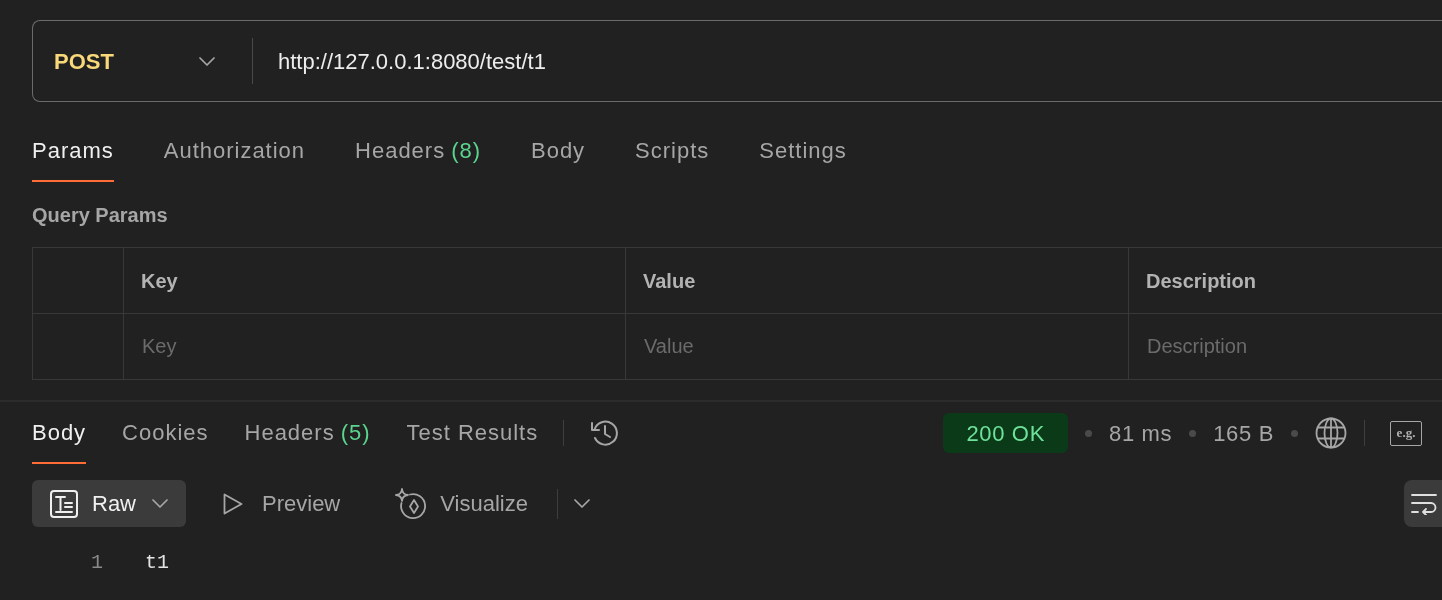 The height and width of the screenshot is (600, 1442). Describe the element at coordinates (234, 151) in the screenshot. I see `tab: Authorization` at that location.